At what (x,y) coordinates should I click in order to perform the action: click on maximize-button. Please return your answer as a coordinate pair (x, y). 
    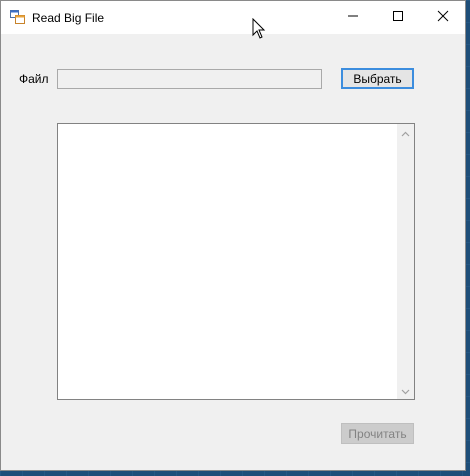
    Looking at the image, I should click on (398, 17).